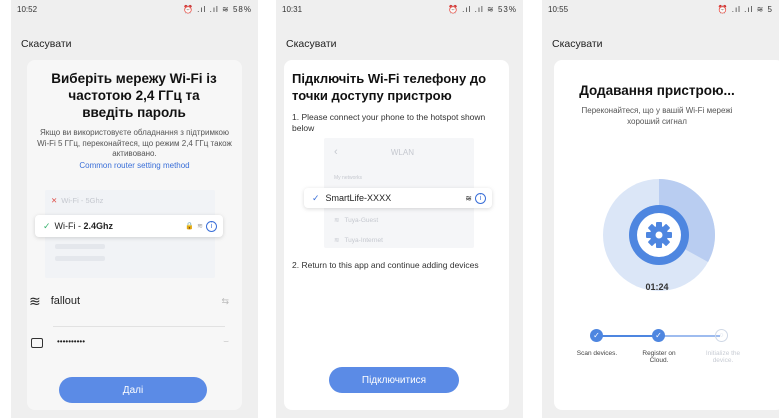 The width and height of the screenshot is (779, 418). I want to click on network-row: ≋ Tuya-Internet, so click(358, 240).